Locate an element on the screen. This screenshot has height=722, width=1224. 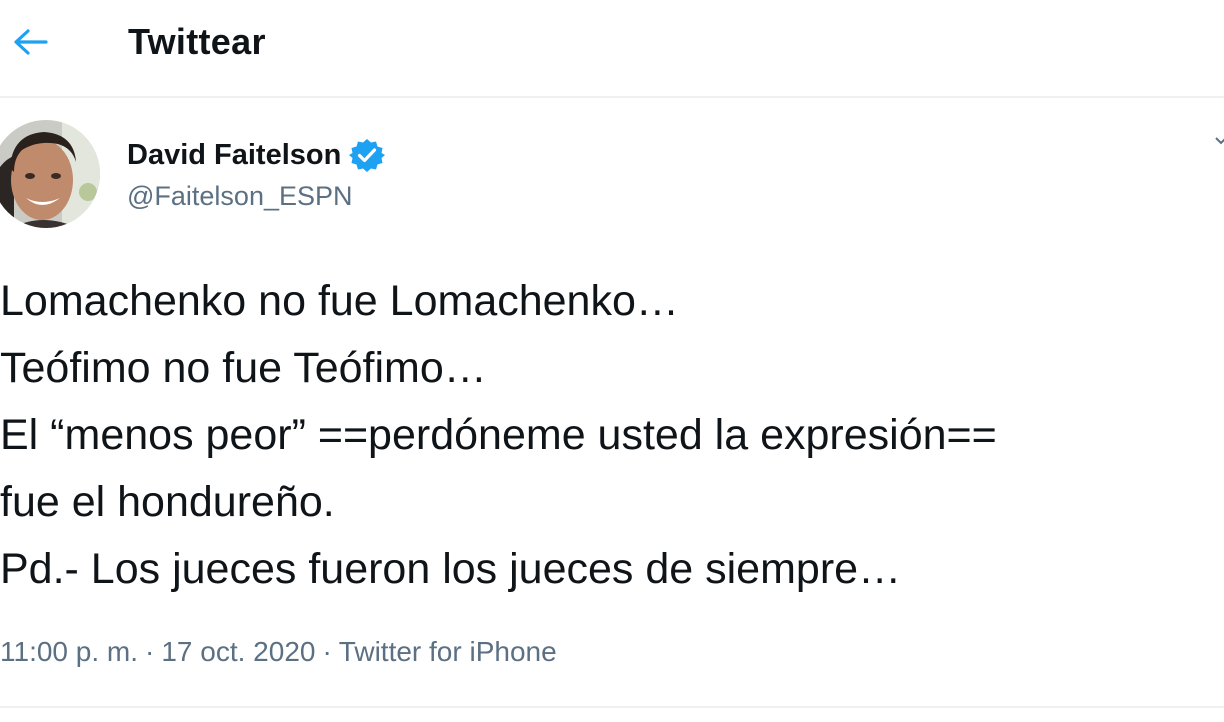
more-options-button is located at coordinates (1219, 141).